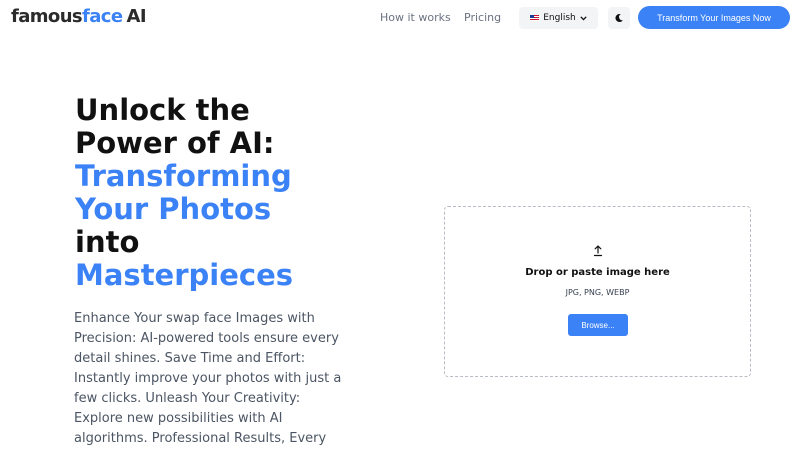 This screenshot has width=800, height=450. I want to click on transform-images-button: Transform Your Images Now, so click(714, 17).